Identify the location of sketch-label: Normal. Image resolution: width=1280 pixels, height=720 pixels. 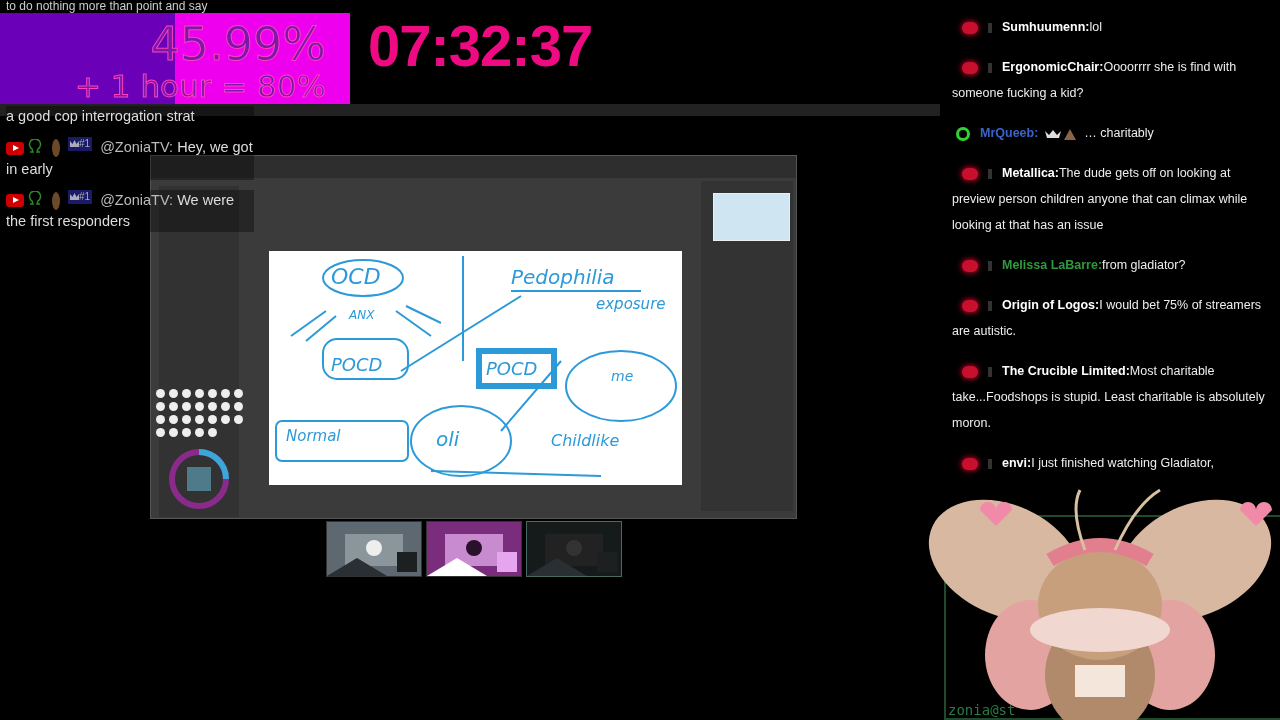
(313, 436).